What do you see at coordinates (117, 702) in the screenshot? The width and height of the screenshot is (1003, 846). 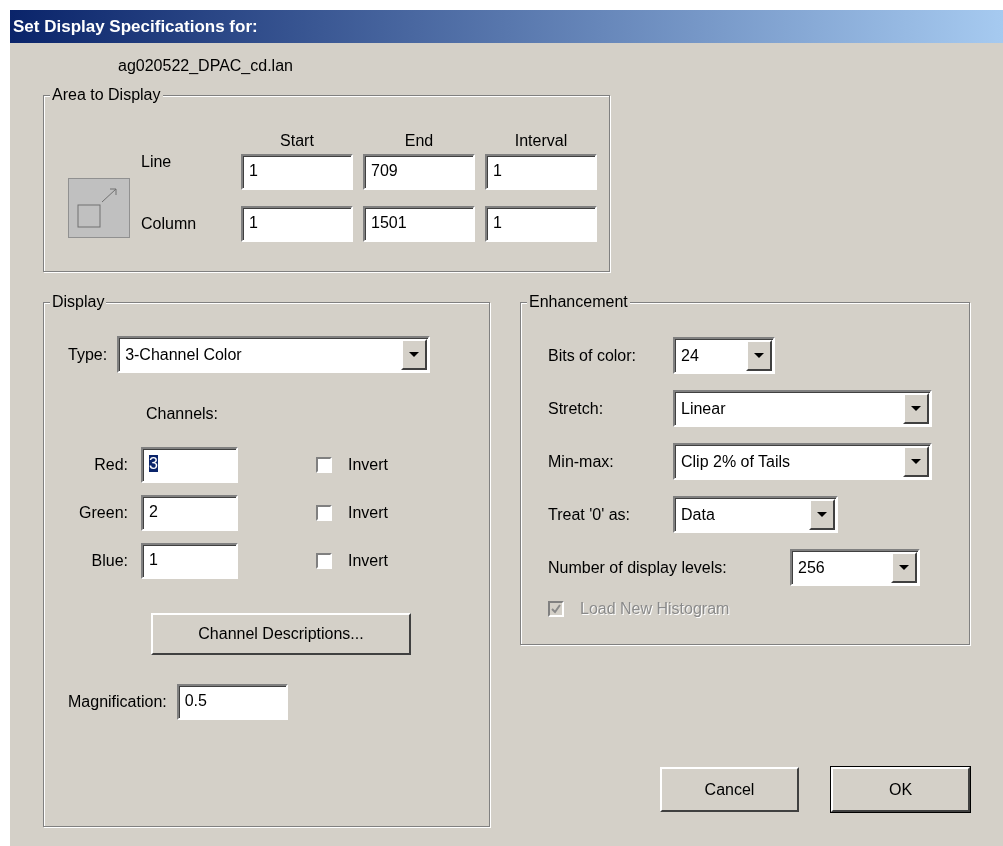 I see `magnification-label: Magnification:` at bounding box center [117, 702].